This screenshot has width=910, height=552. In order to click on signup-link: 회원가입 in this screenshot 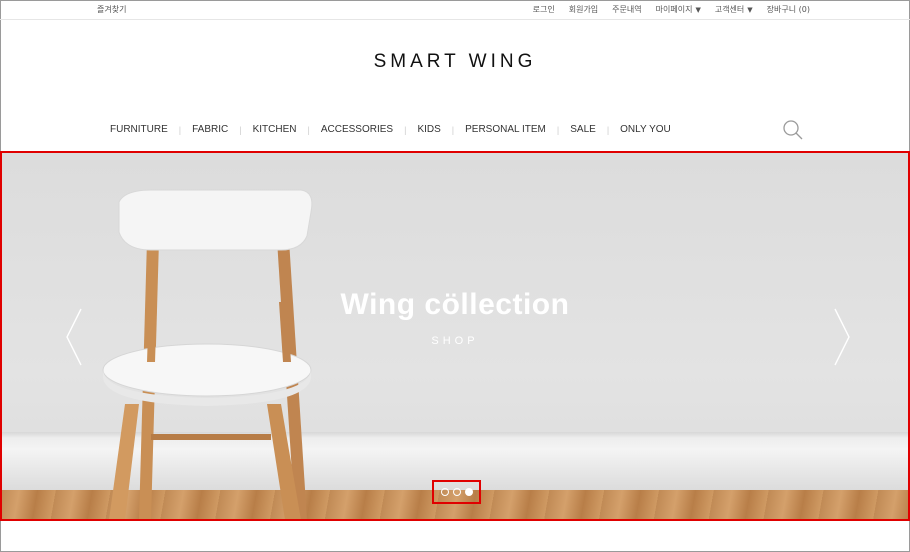, I will do `click(583, 9)`.